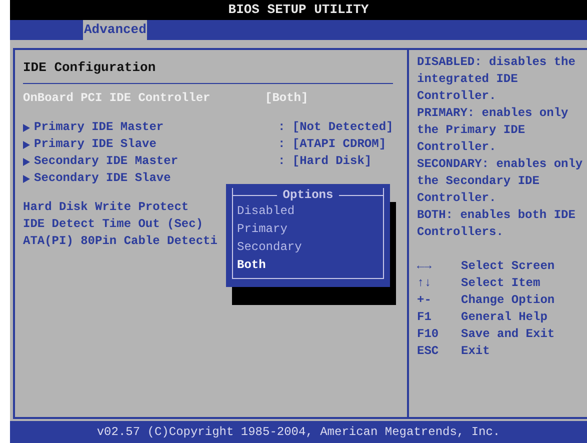  Describe the element at coordinates (508, 334) in the screenshot. I see `key-action: Save and Exit` at that location.